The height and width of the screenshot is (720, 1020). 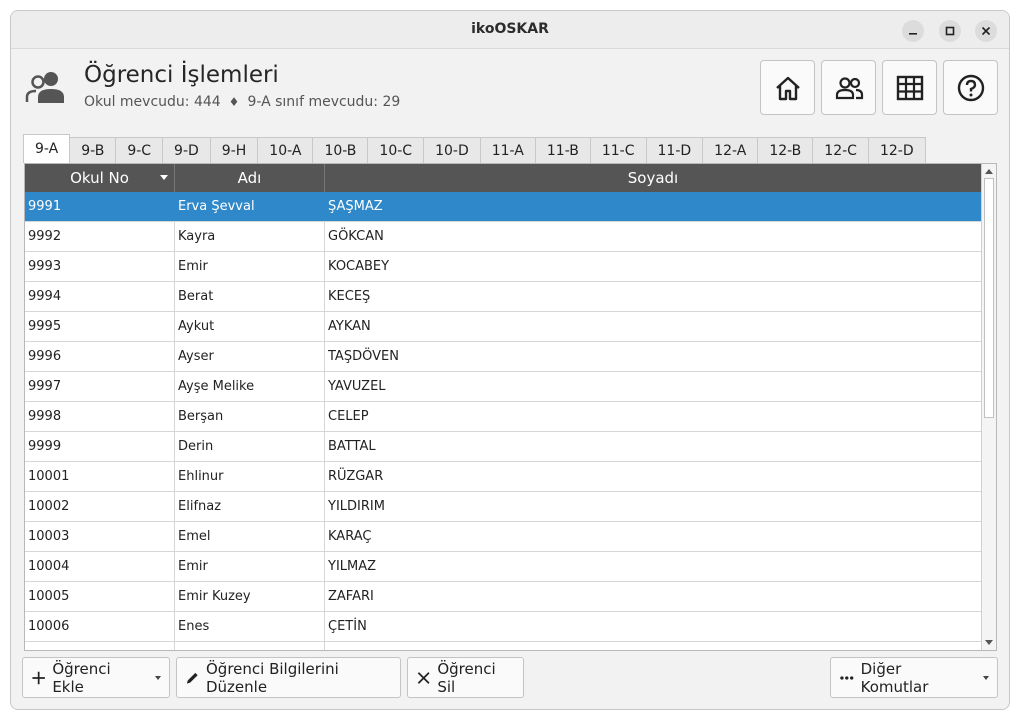 What do you see at coordinates (989, 298) in the screenshot?
I see `scrollbar-thumb` at bounding box center [989, 298].